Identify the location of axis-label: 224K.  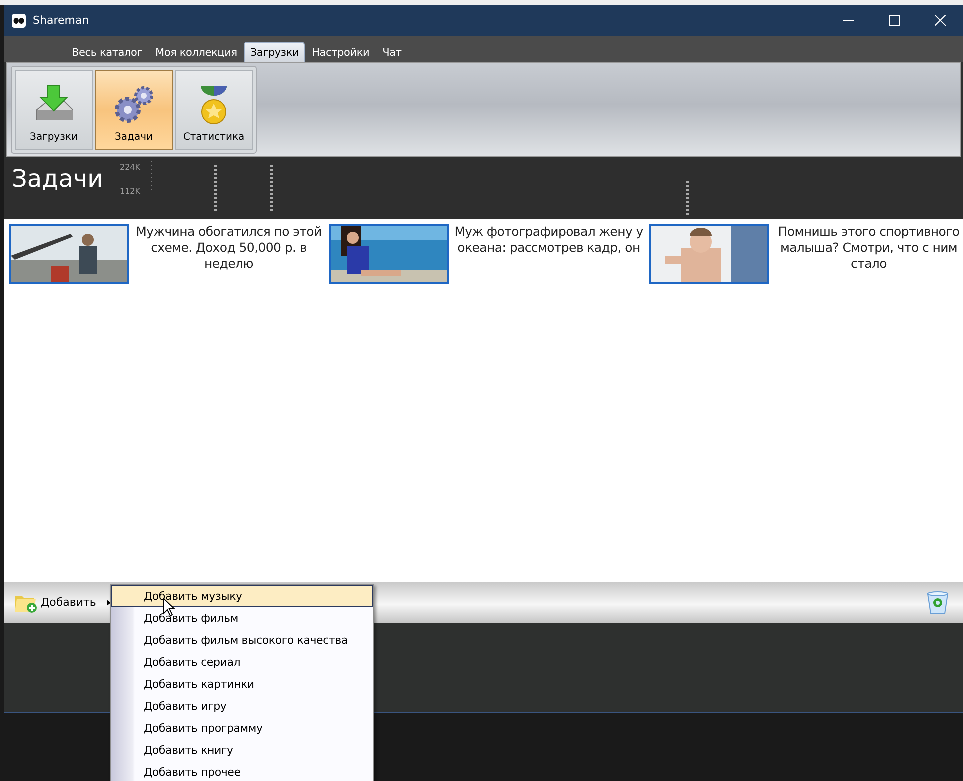
(130, 167).